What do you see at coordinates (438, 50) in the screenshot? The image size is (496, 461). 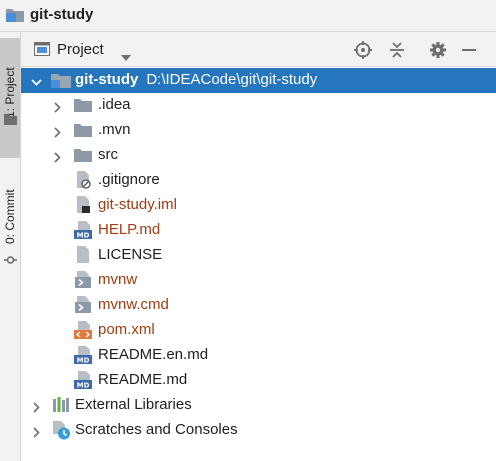 I see `gear-icon` at bounding box center [438, 50].